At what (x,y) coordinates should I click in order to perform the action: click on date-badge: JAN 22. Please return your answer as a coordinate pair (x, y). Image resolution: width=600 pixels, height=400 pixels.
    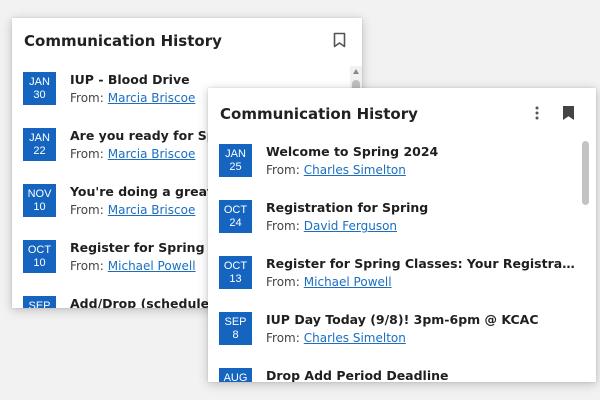
    Looking at the image, I should click on (39, 144).